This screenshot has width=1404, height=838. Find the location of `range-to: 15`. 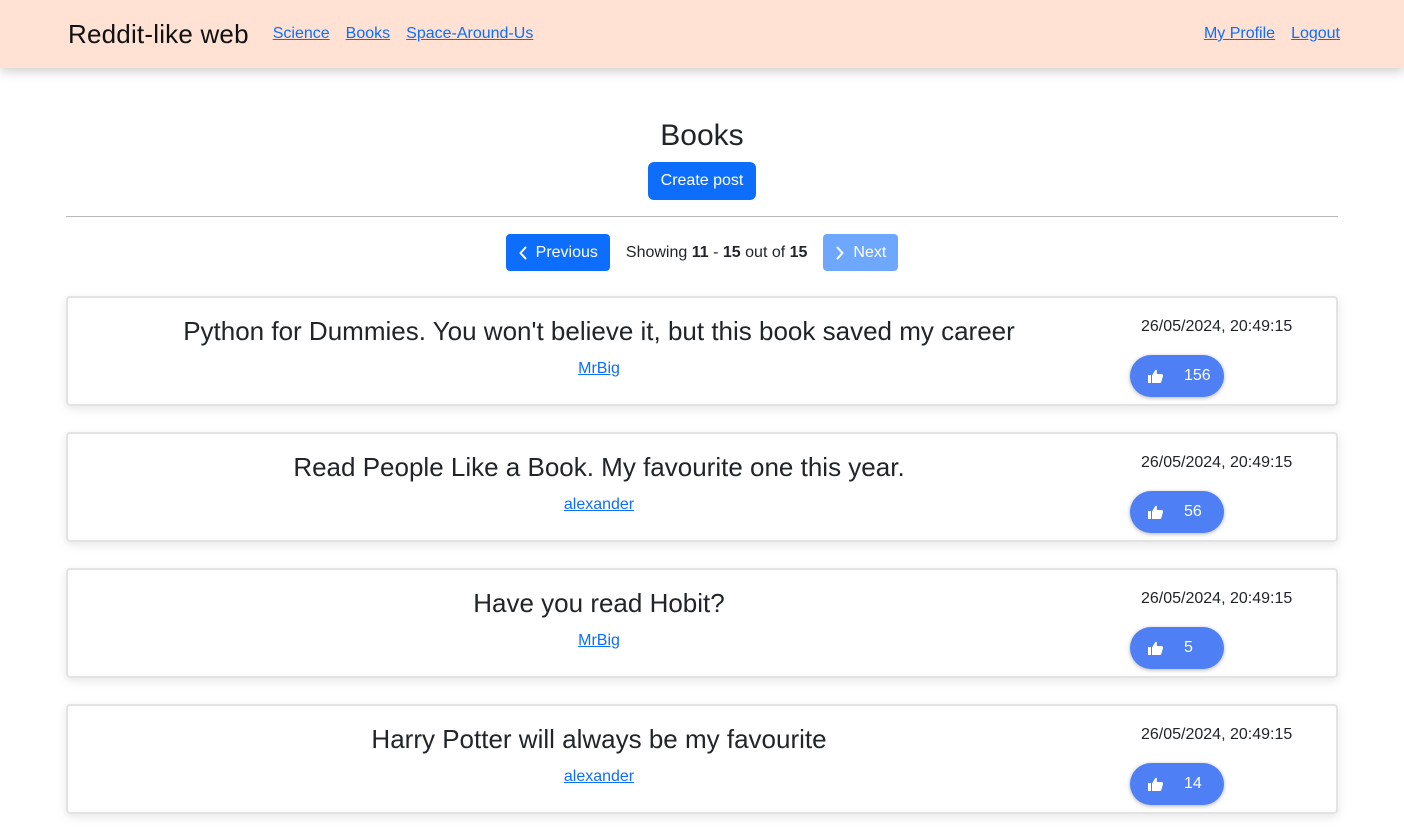

range-to: 15 is located at coordinates (731, 252).